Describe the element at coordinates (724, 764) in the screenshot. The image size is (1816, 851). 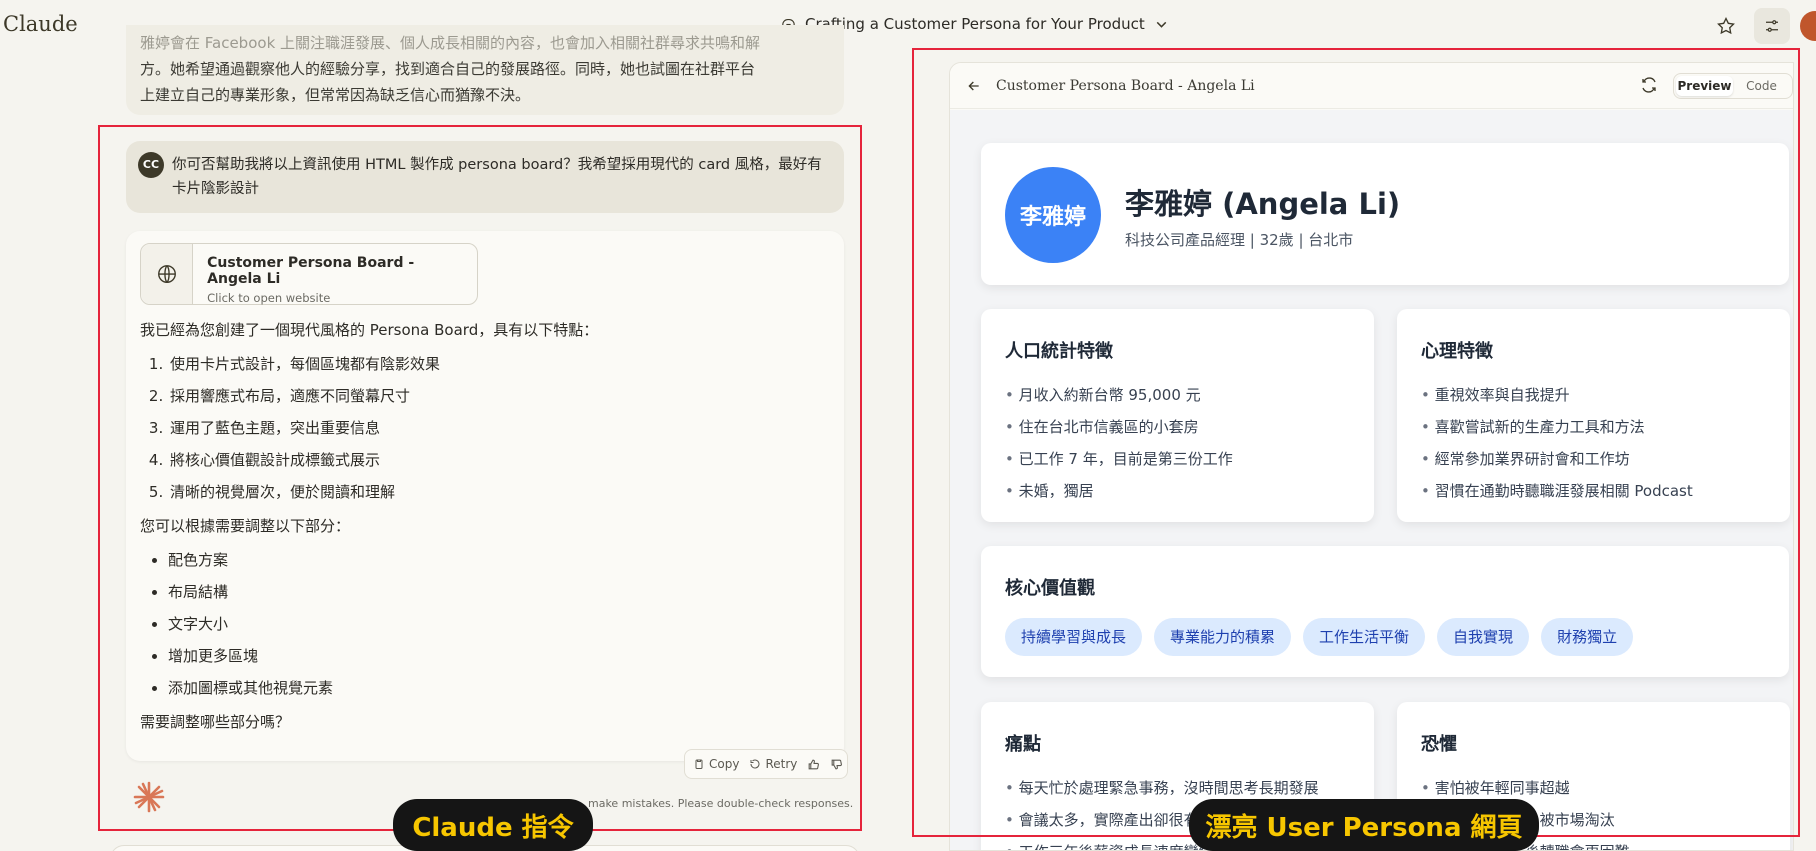
I see `copy-label: Copy` at that location.